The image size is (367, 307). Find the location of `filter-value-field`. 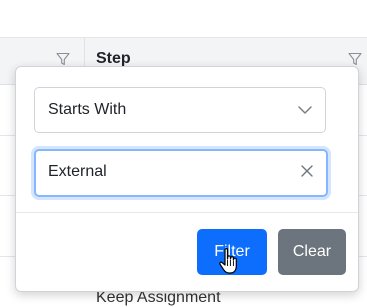

filter-value-field is located at coordinates (181, 173).